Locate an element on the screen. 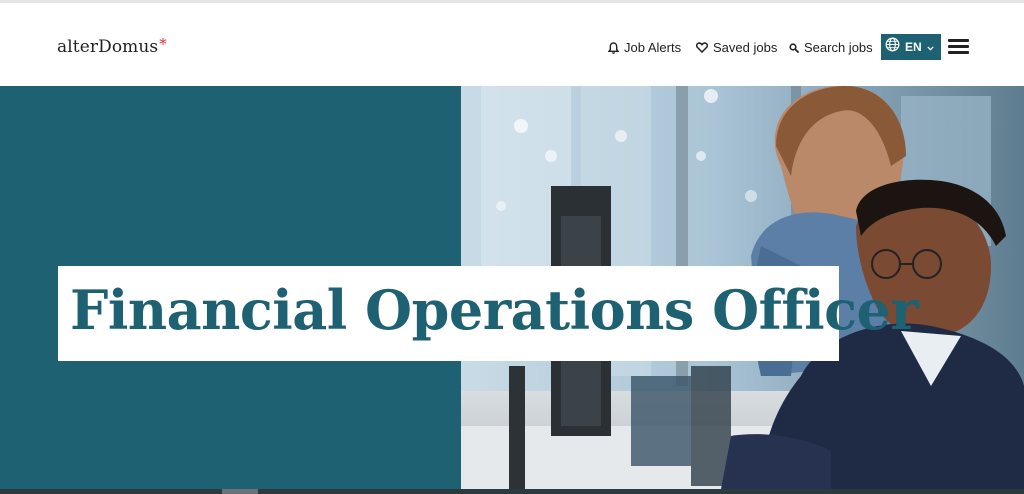 This screenshot has height=494, width=1024. hamburger-menu-icon is located at coordinates (958, 47).